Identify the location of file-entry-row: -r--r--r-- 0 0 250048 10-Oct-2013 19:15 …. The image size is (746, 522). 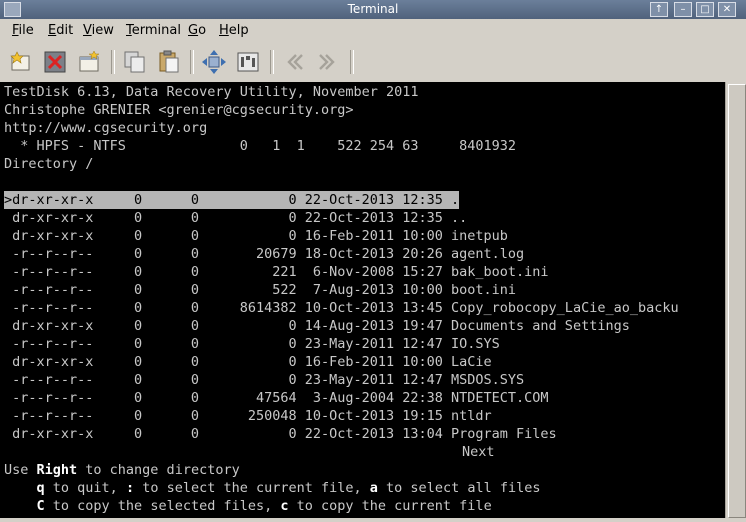
(248, 416).